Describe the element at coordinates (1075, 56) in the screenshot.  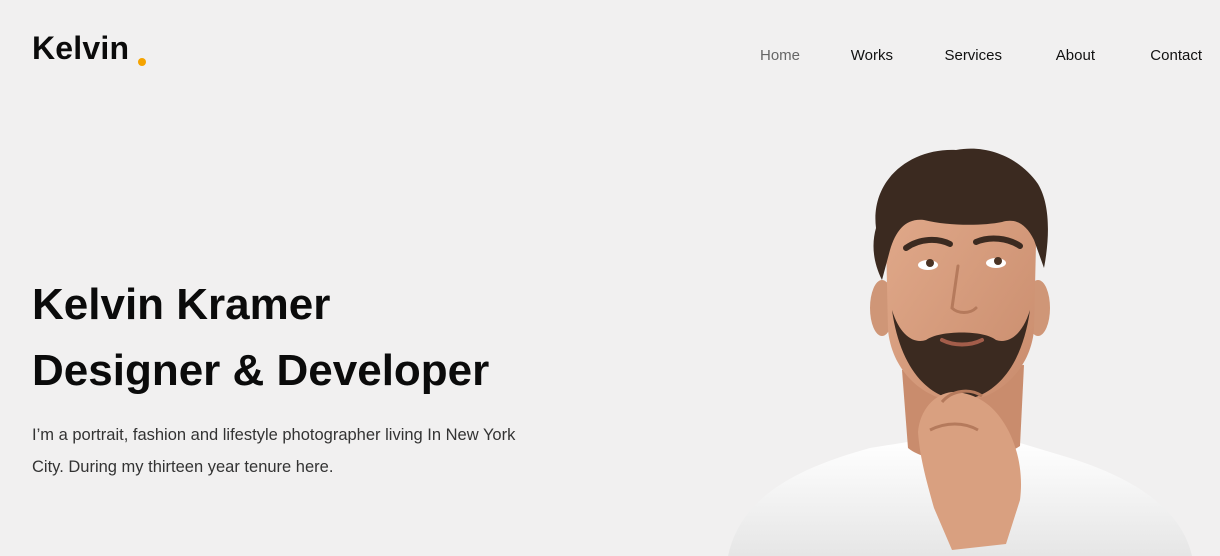
I see `nav-item-about: About` at that location.